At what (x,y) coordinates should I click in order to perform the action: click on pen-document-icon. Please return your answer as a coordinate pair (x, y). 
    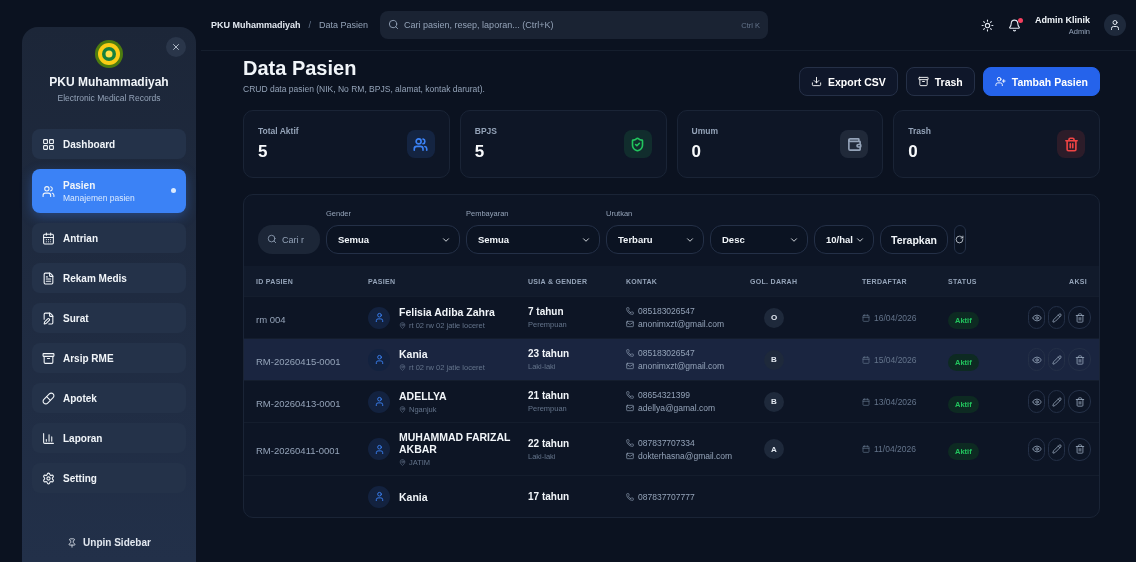
    Looking at the image, I should click on (48, 318).